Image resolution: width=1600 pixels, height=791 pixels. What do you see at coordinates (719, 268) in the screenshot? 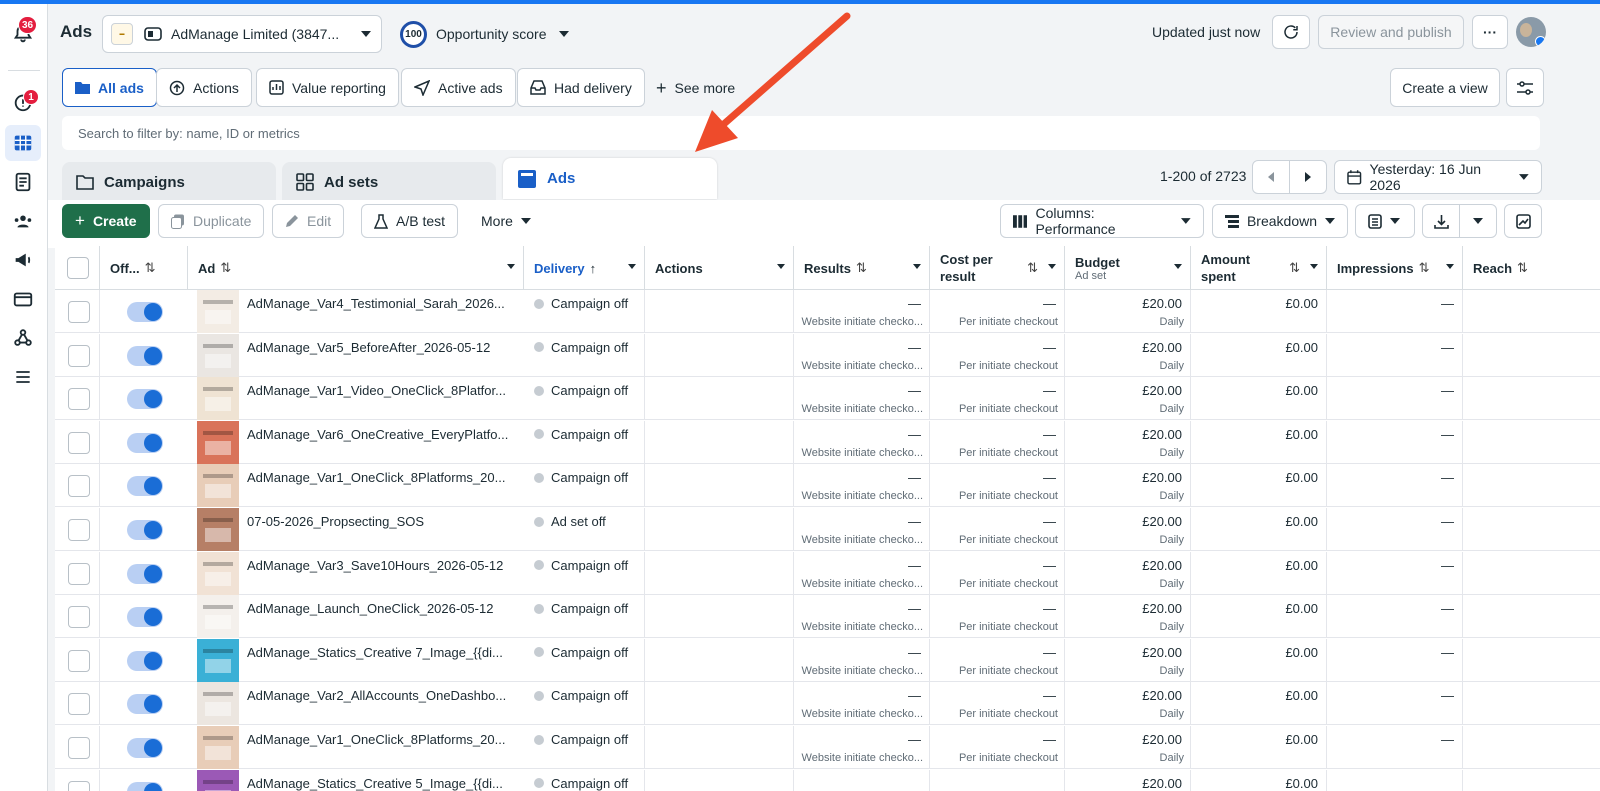
I see `col-actions: Actions` at bounding box center [719, 268].